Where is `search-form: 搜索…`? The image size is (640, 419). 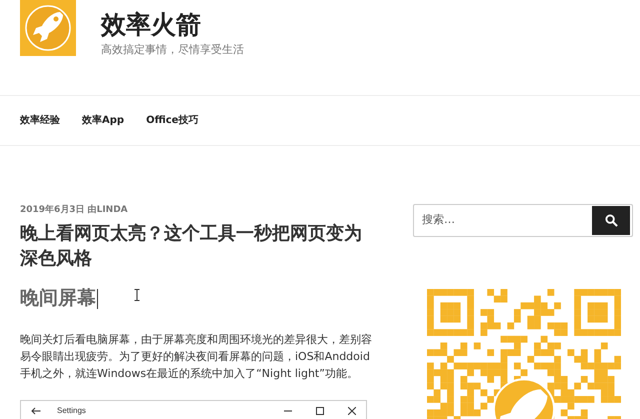
search-form: 搜索… is located at coordinates (523, 220).